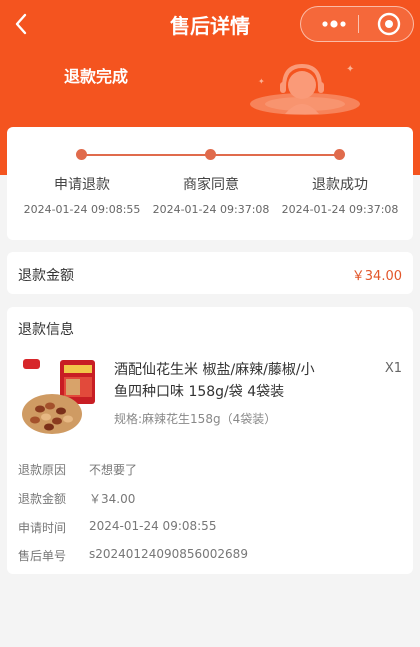 The image size is (420, 647). I want to click on more-button, so click(334, 24).